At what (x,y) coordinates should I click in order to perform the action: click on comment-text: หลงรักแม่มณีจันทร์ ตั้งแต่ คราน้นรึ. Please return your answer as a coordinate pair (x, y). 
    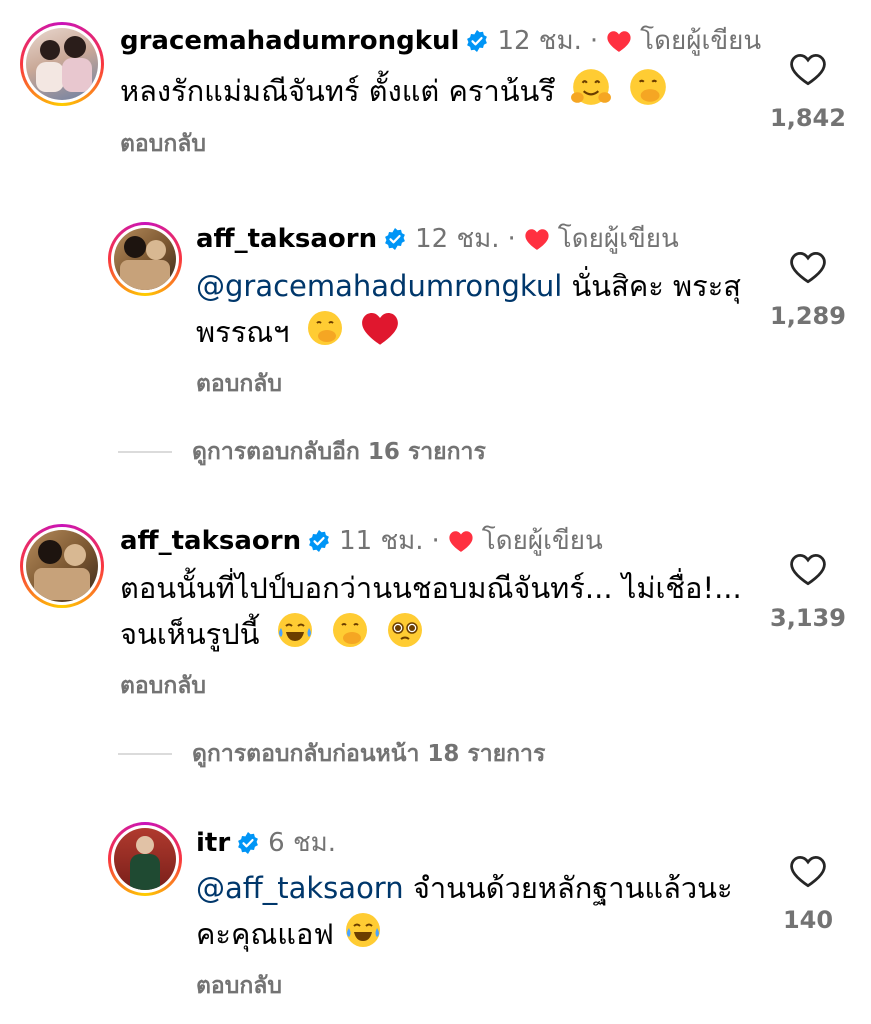
    Looking at the image, I should click on (394, 93).